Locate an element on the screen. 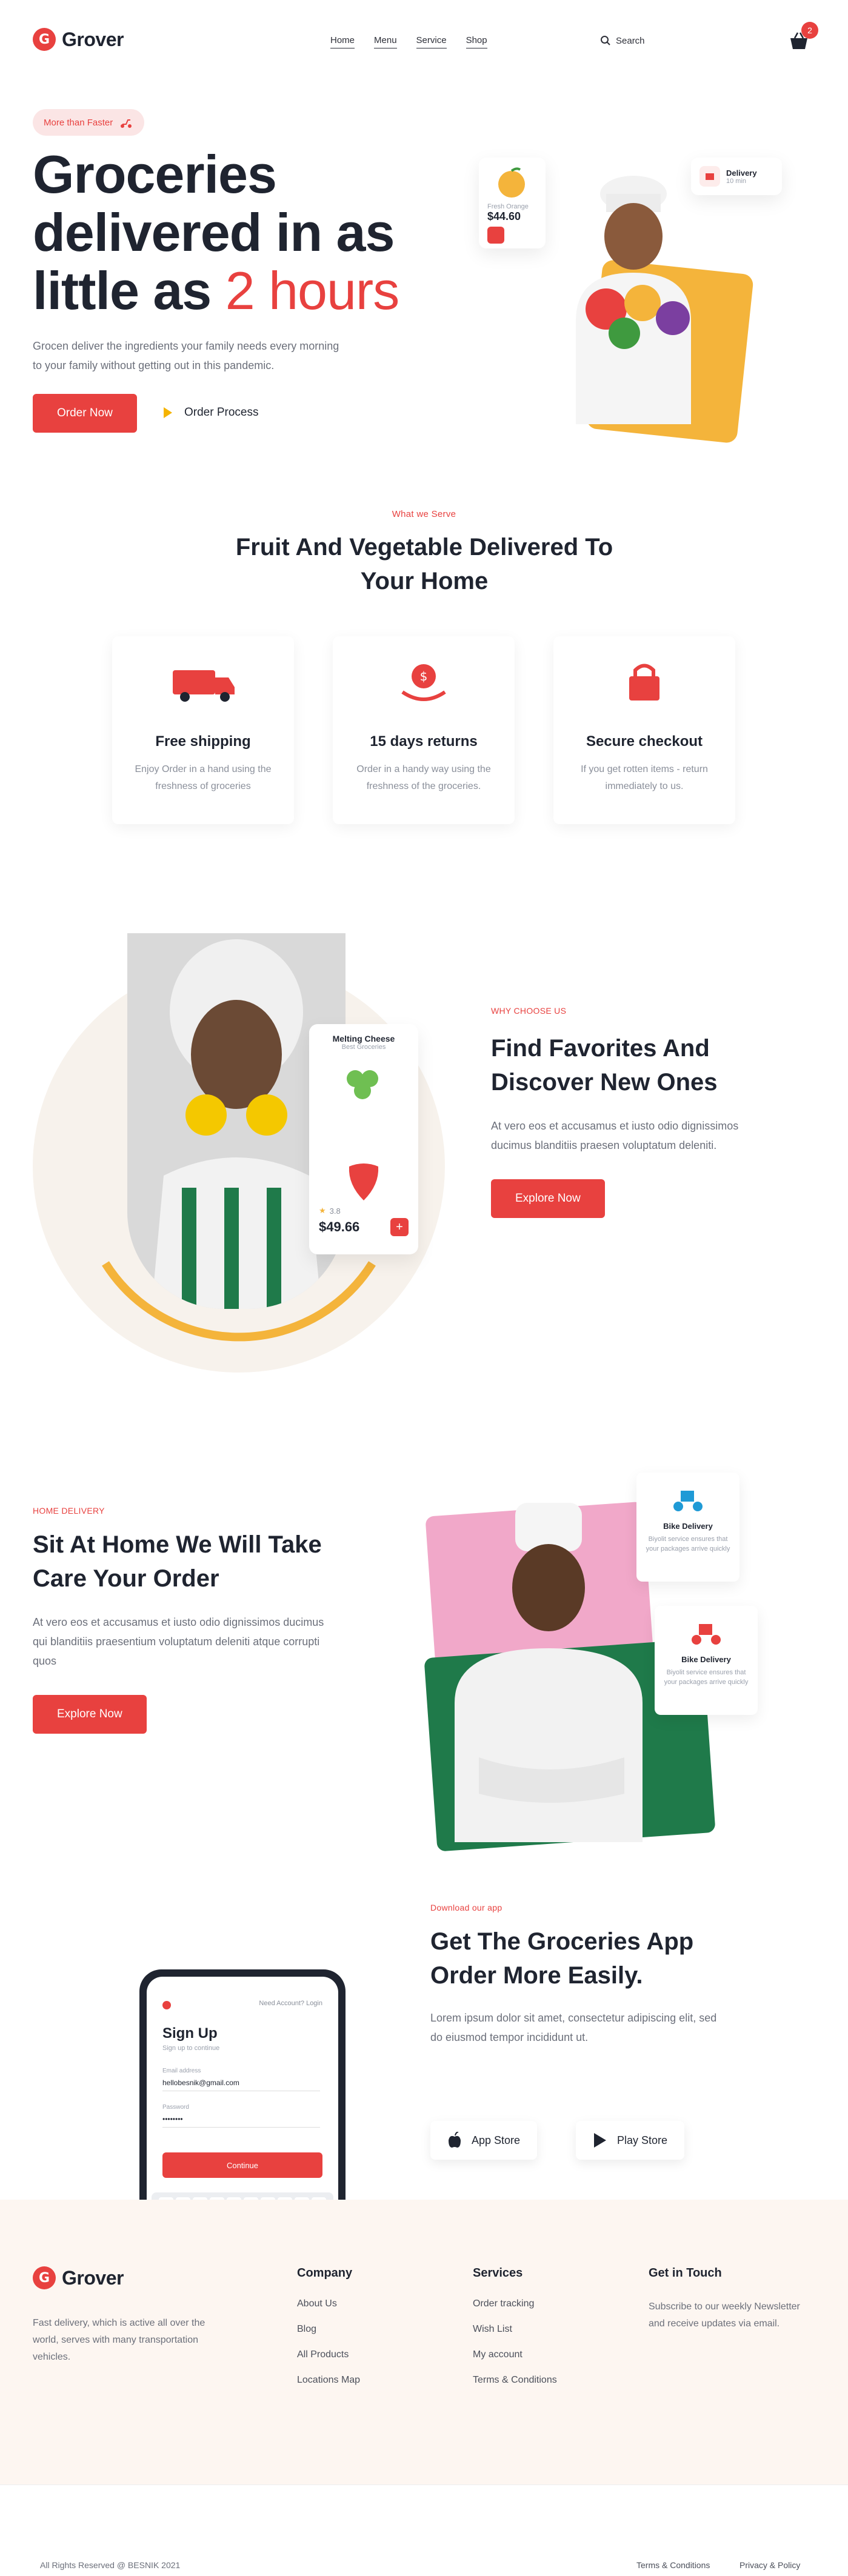 This screenshot has height=2576, width=848. hero-pill: More than Faster is located at coordinates (89, 122).